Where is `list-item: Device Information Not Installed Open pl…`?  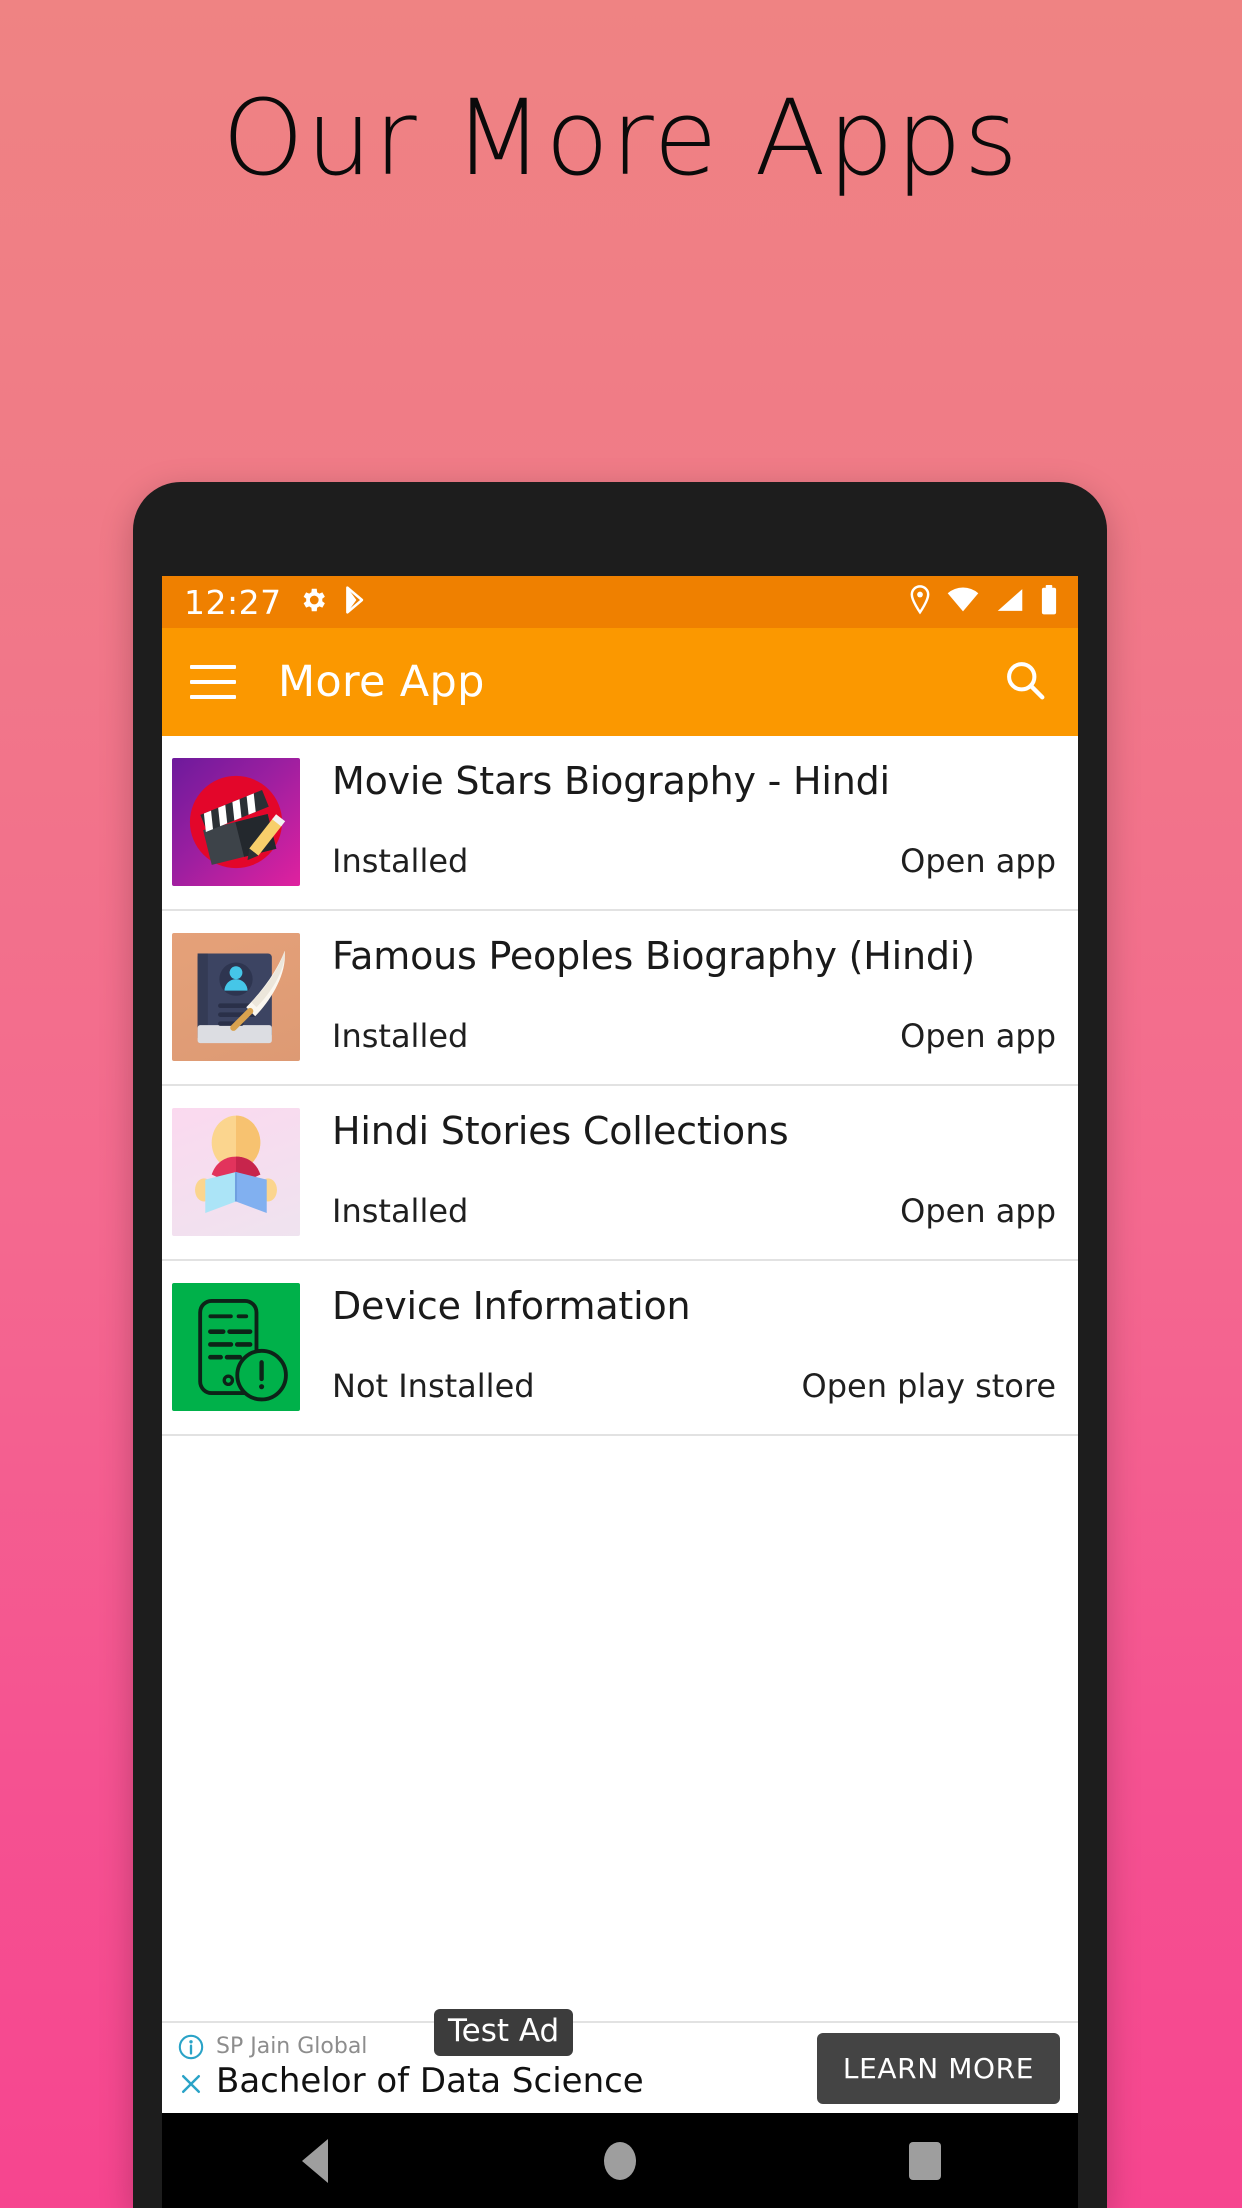
list-item: Device Information Not Installed Open pl… is located at coordinates (620, 1348).